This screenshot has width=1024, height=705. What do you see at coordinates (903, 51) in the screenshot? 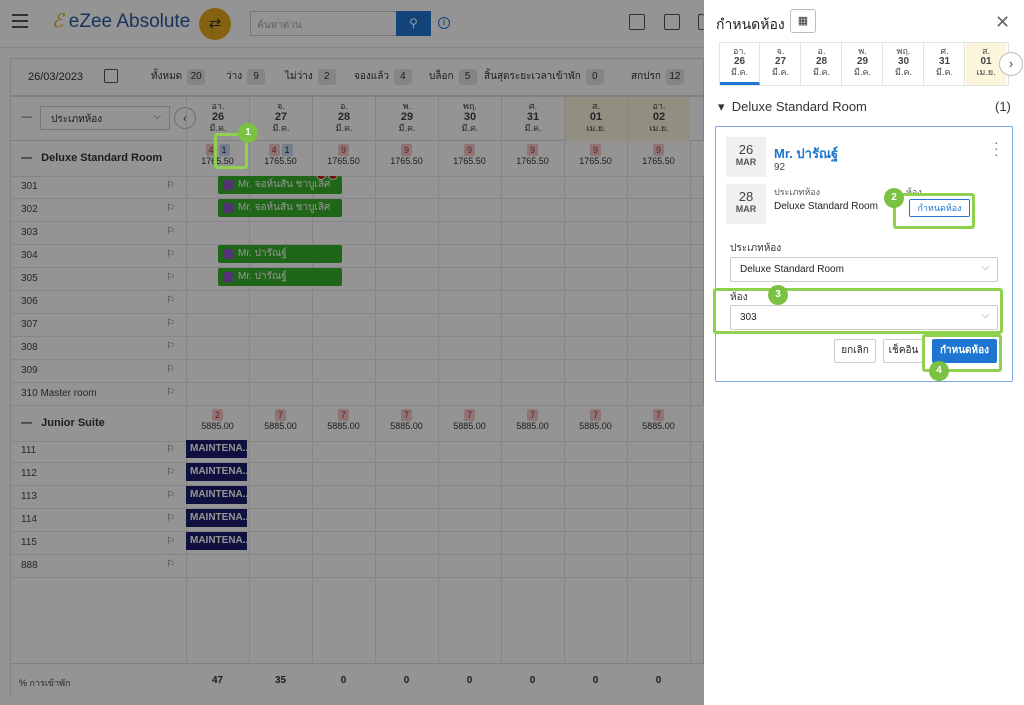
I see `day-of-week: พฤ.` at bounding box center [903, 51].